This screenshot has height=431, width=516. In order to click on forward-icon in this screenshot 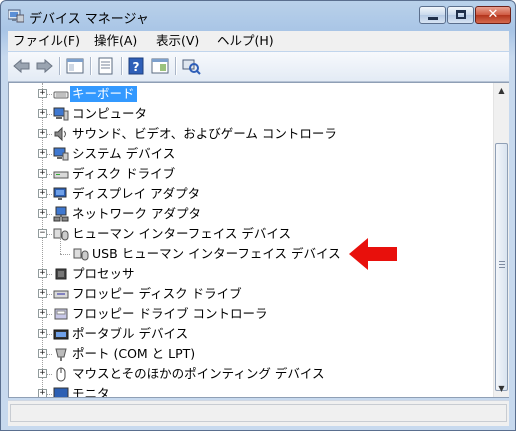, I will do `click(44, 66)`.